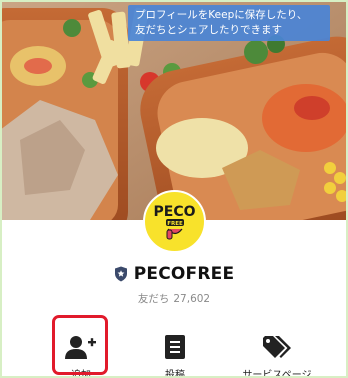  I want to click on tag-icon, so click(277, 347).